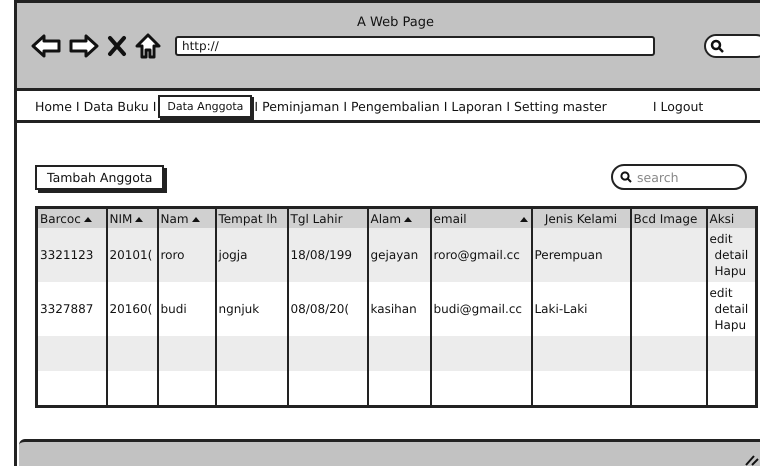 The image size is (760, 466). I want to click on table-cell: 20101(, so click(132, 255).